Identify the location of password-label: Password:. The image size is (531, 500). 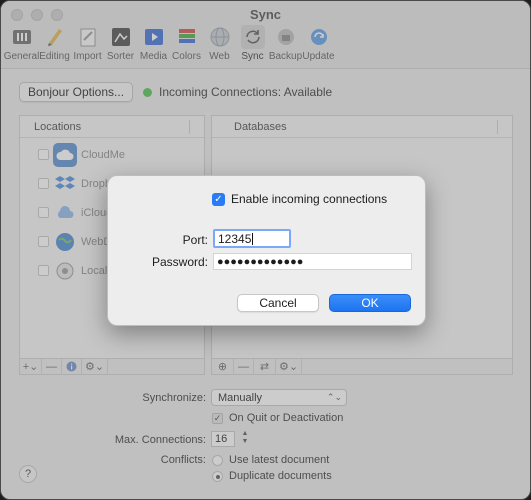
(179, 262).